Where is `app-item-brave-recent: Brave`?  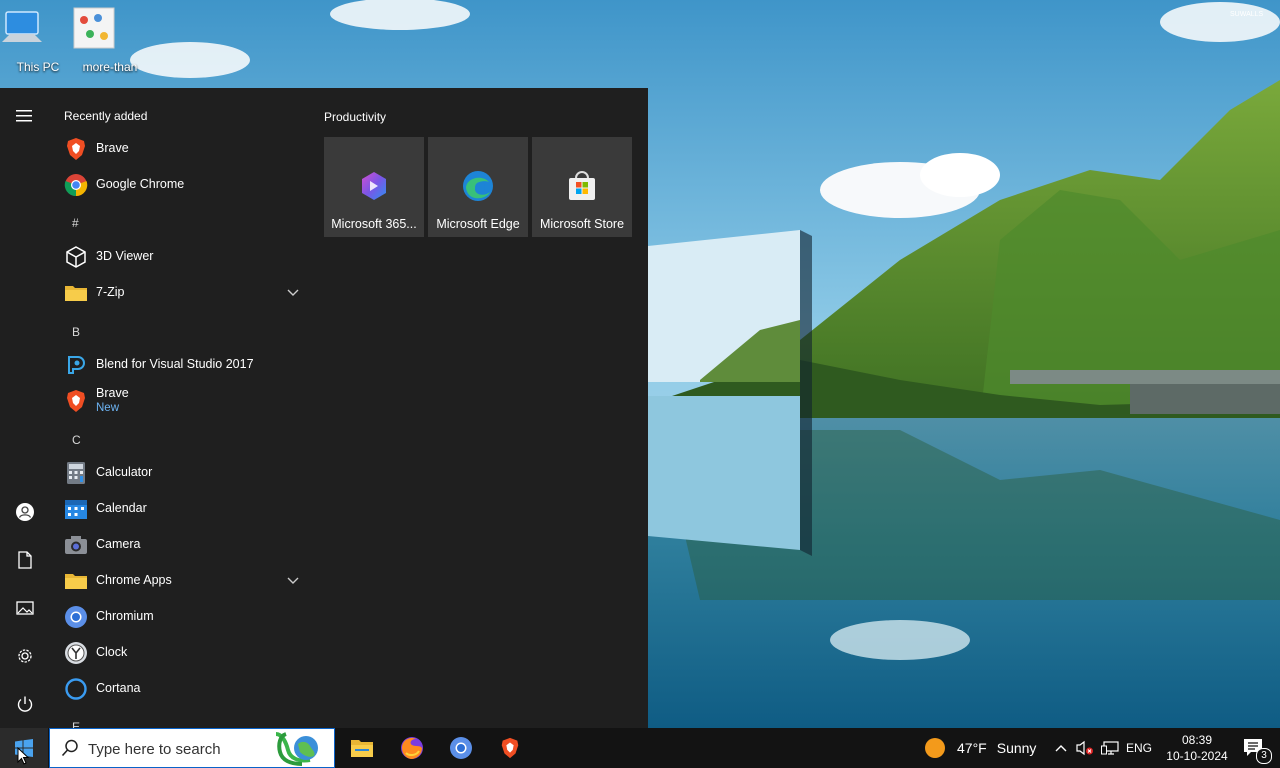
app-item-brave-recent: Brave is located at coordinates (181, 149).